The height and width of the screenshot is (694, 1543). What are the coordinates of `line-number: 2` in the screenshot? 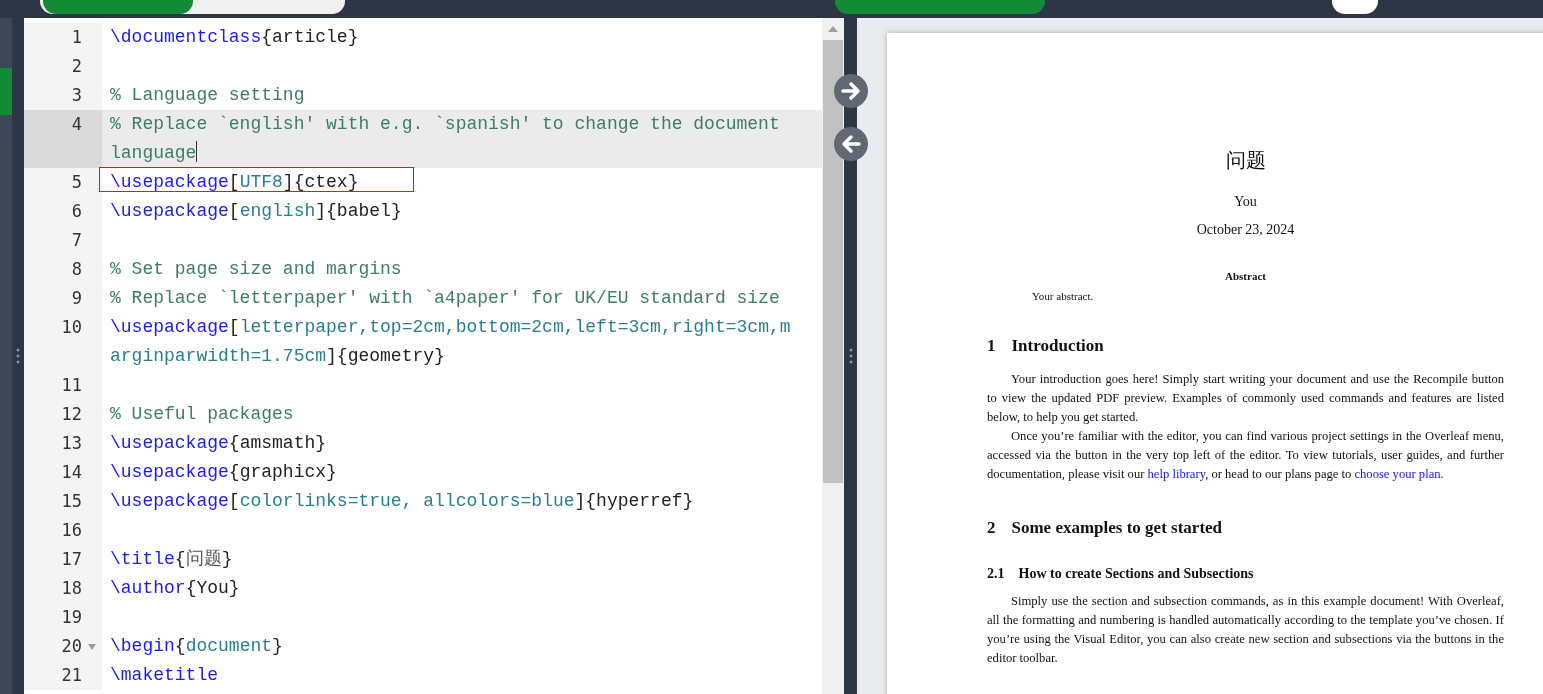 It's located at (76, 66).